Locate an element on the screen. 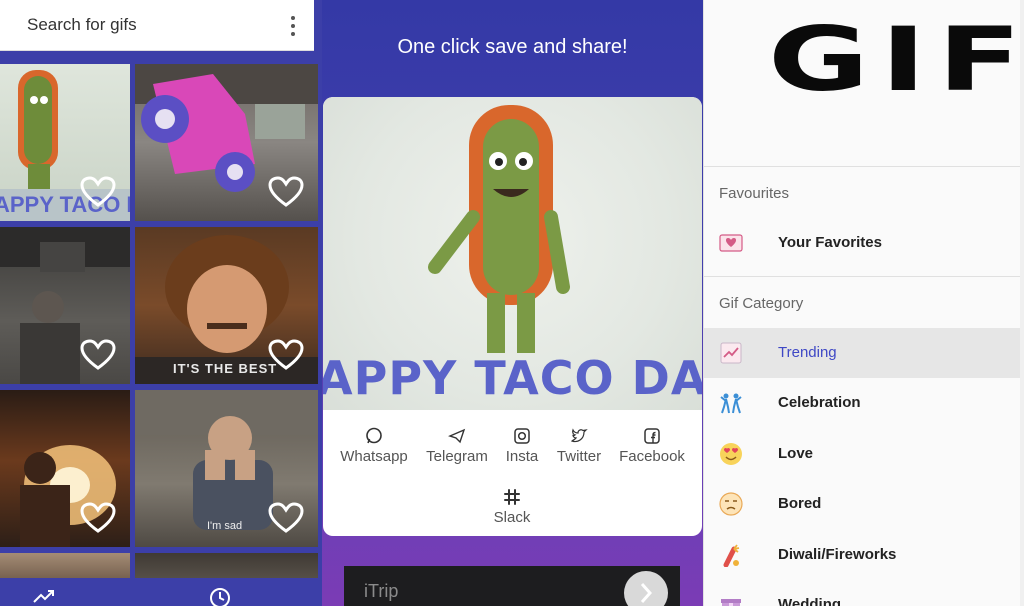 This screenshot has height=606, width=1024. gif-tile: I'm sad is located at coordinates (226, 468).